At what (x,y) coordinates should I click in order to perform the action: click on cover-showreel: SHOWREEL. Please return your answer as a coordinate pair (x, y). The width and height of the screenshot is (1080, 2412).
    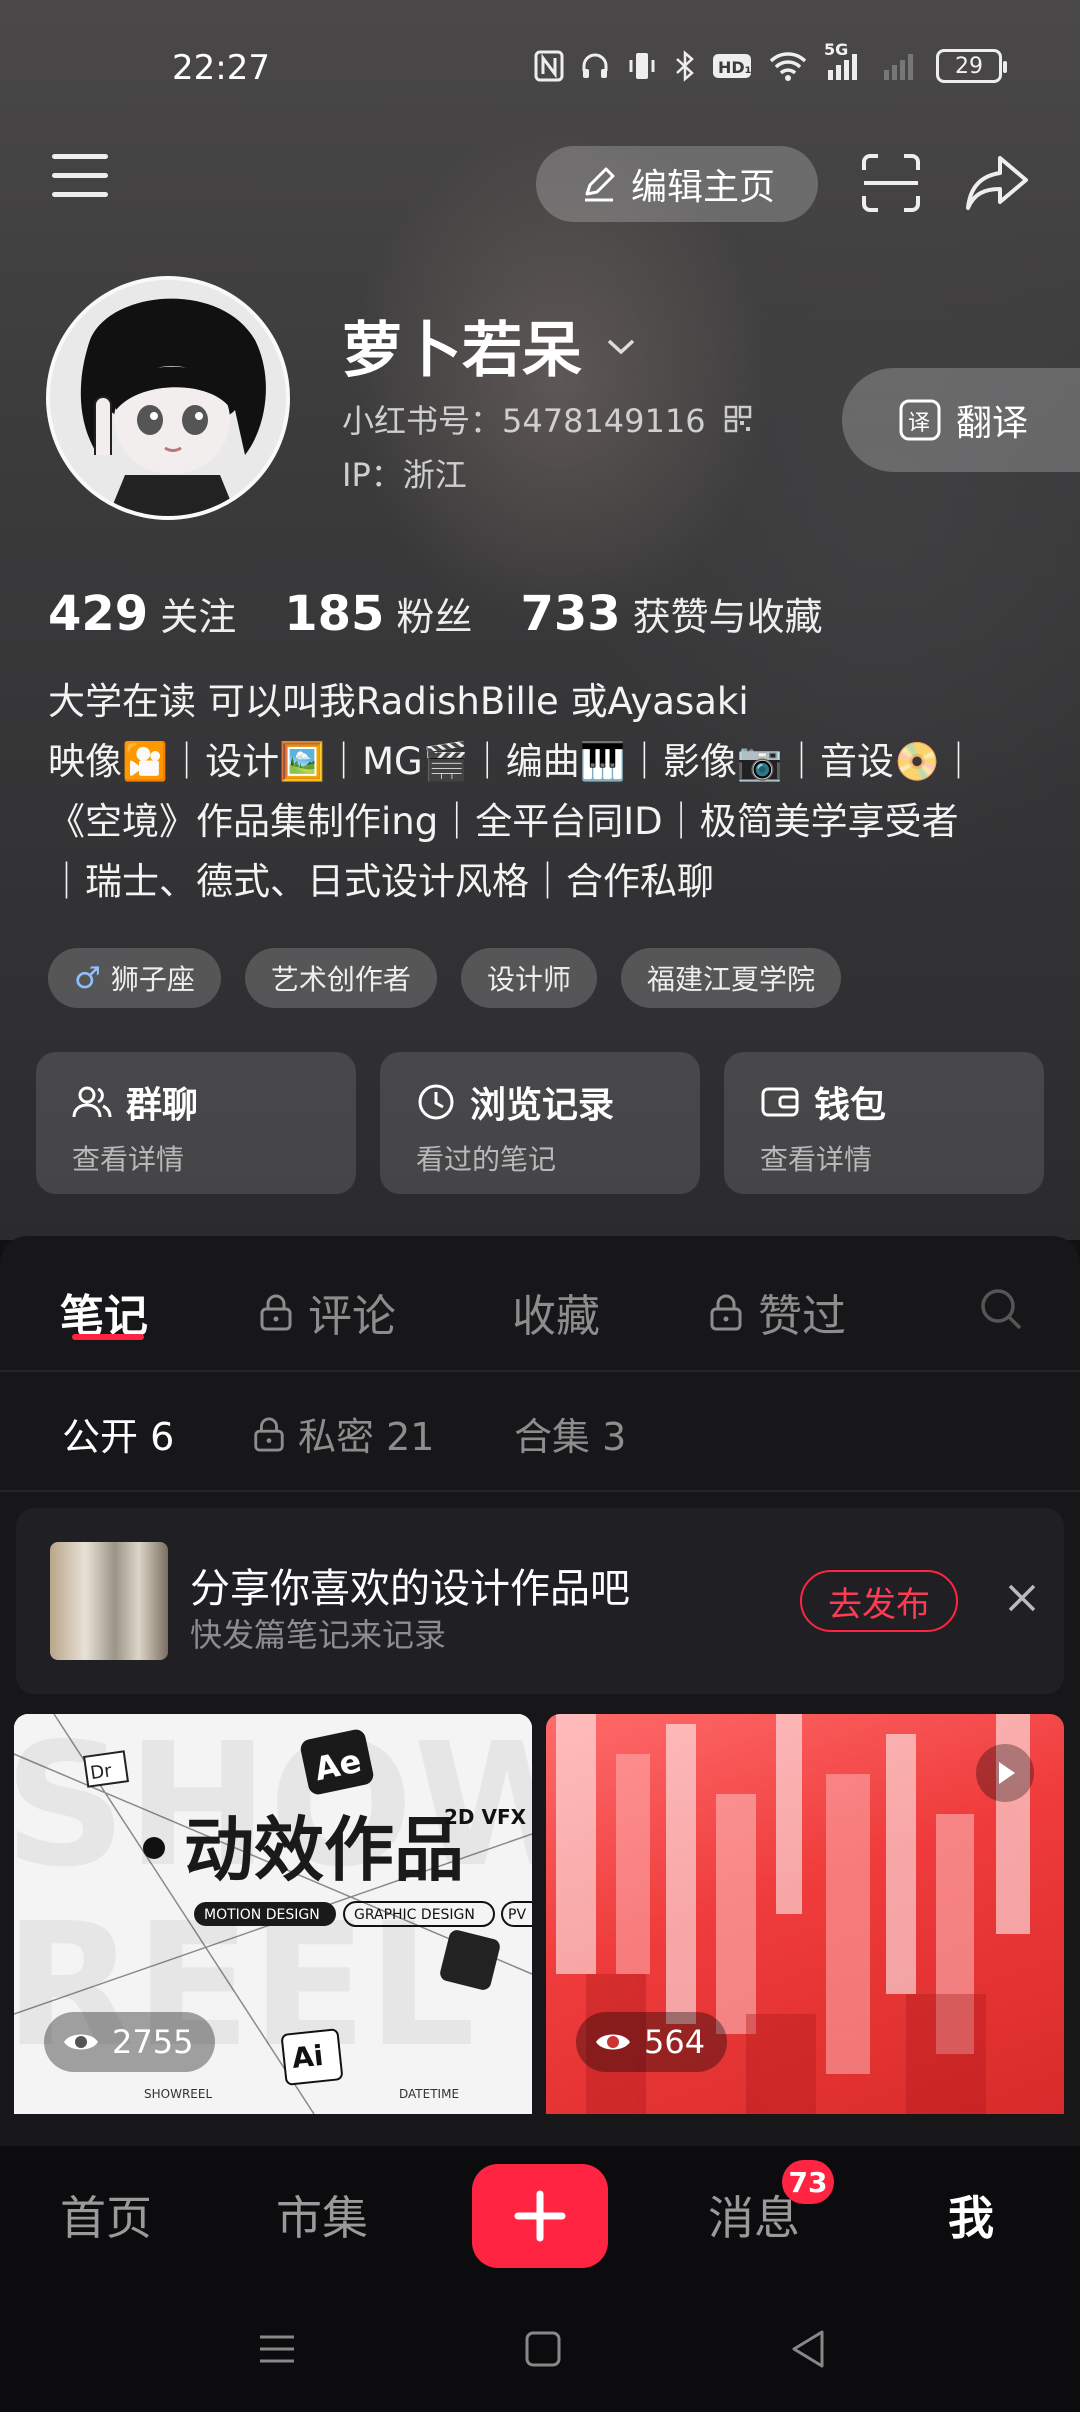
    Looking at the image, I should click on (178, 2094).